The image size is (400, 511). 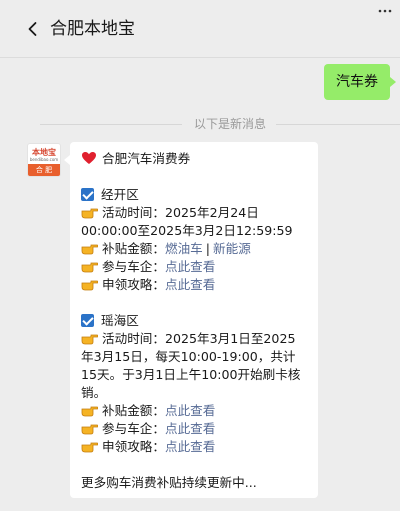 What do you see at coordinates (385, 11) in the screenshot?
I see `more-dots-icon` at bounding box center [385, 11].